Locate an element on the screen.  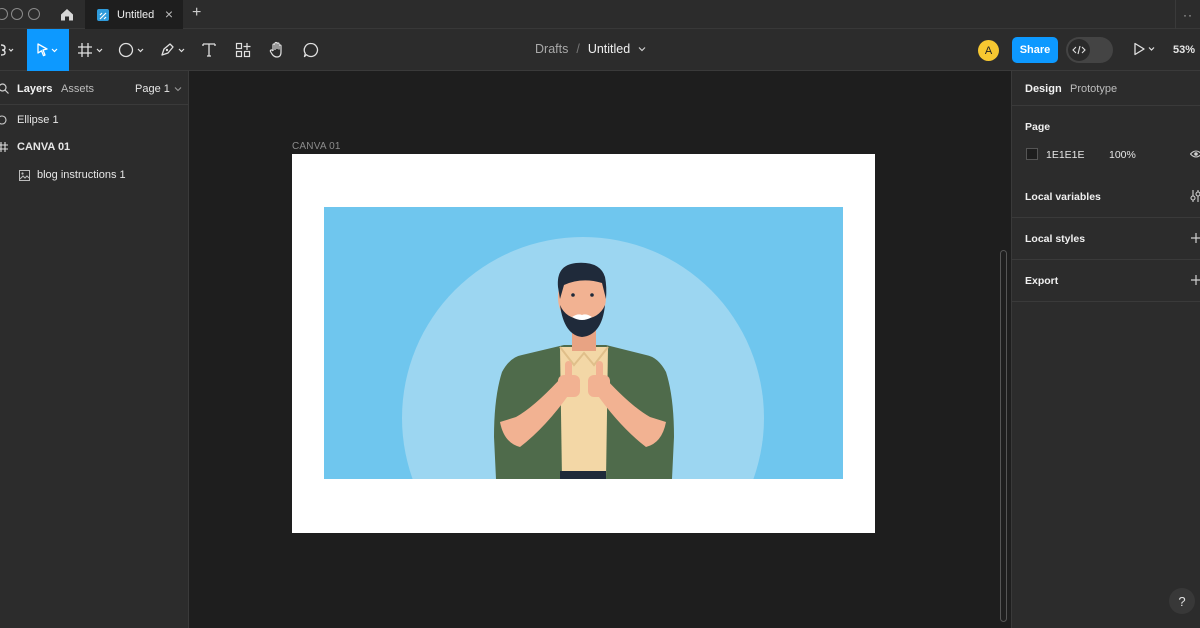
present-button is located at coordinates (1145, 49).